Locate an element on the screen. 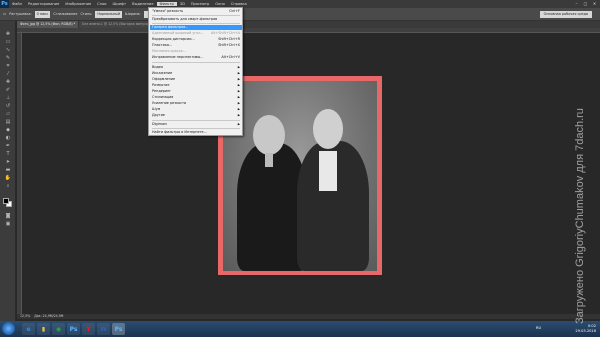 This screenshot has height=337, width=600. history-brush-icon: ↺ is located at coordinates (8, 106).